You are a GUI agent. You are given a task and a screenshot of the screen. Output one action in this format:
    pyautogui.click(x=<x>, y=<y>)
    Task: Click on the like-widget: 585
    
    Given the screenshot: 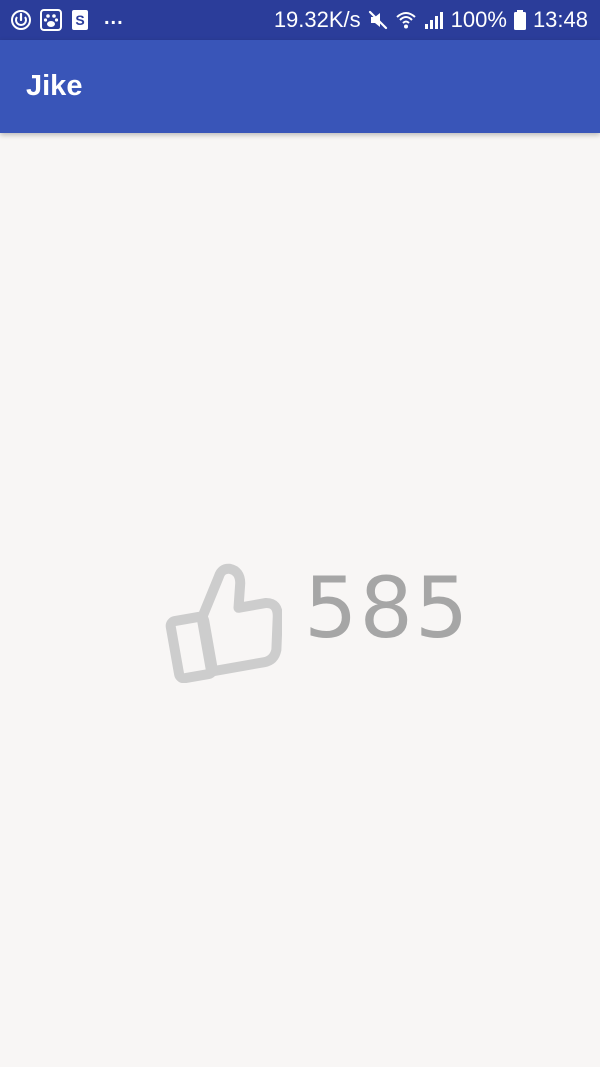 What is the action you would take?
    pyautogui.click(x=315, y=618)
    